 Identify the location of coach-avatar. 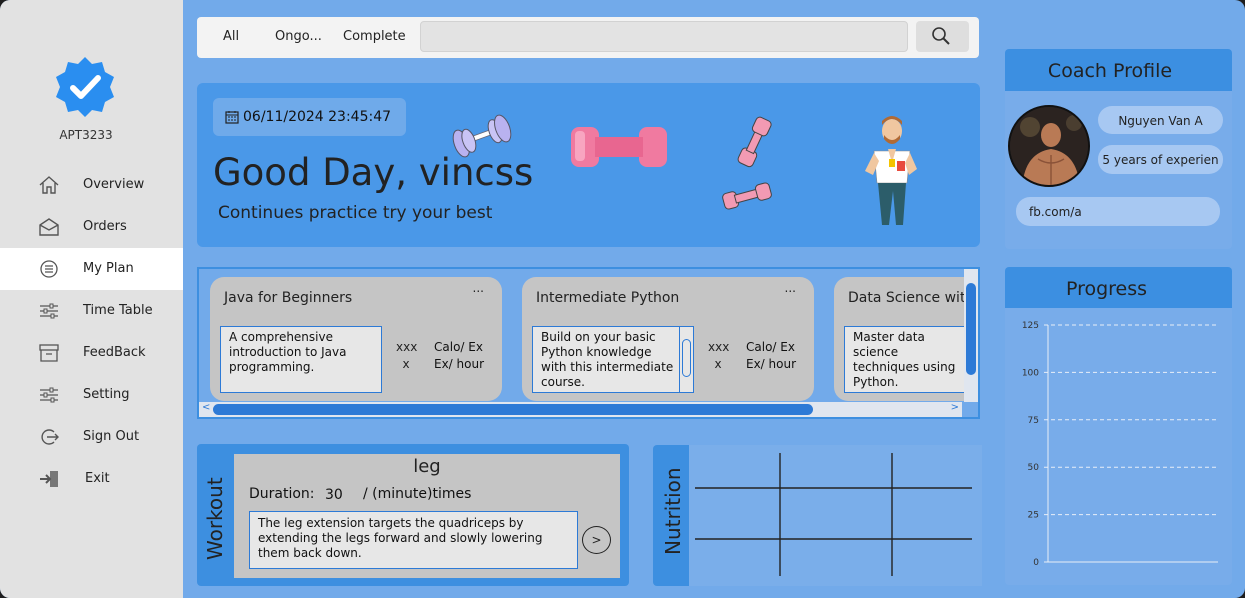
(1049, 146).